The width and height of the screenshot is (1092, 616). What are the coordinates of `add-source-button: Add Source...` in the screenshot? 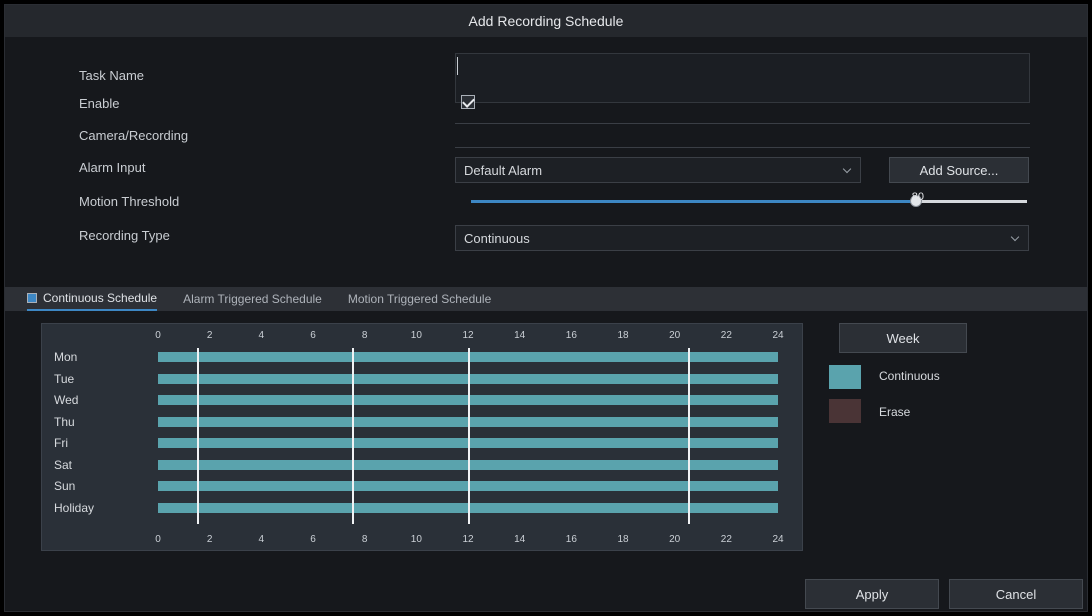 It's located at (959, 170).